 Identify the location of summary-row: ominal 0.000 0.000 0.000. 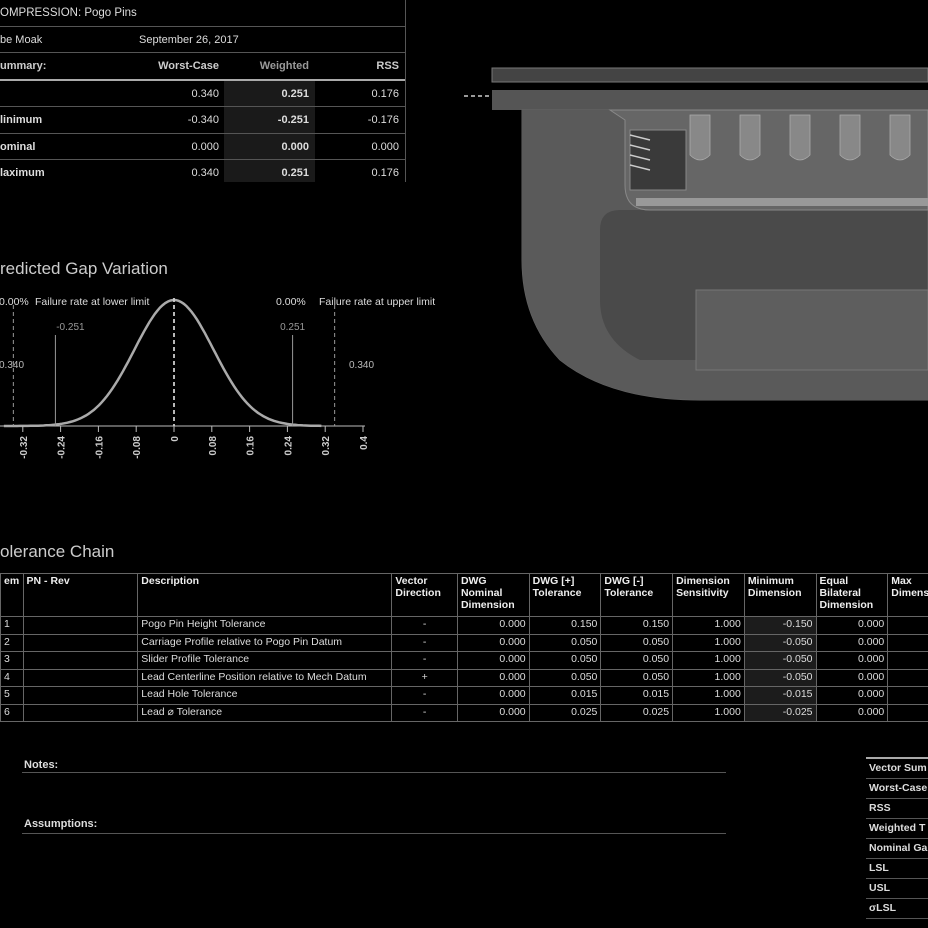
(203, 147).